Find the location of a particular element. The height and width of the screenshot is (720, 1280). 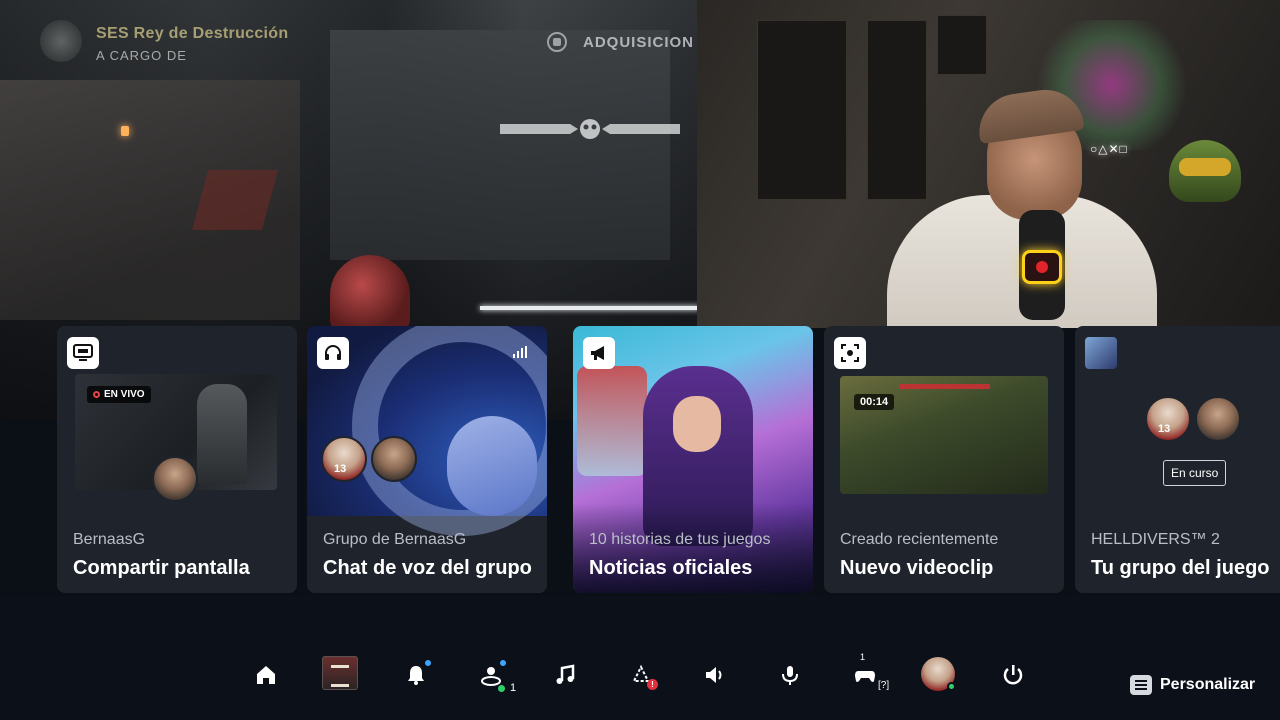

live-badge: EN VIVO is located at coordinates (119, 394).